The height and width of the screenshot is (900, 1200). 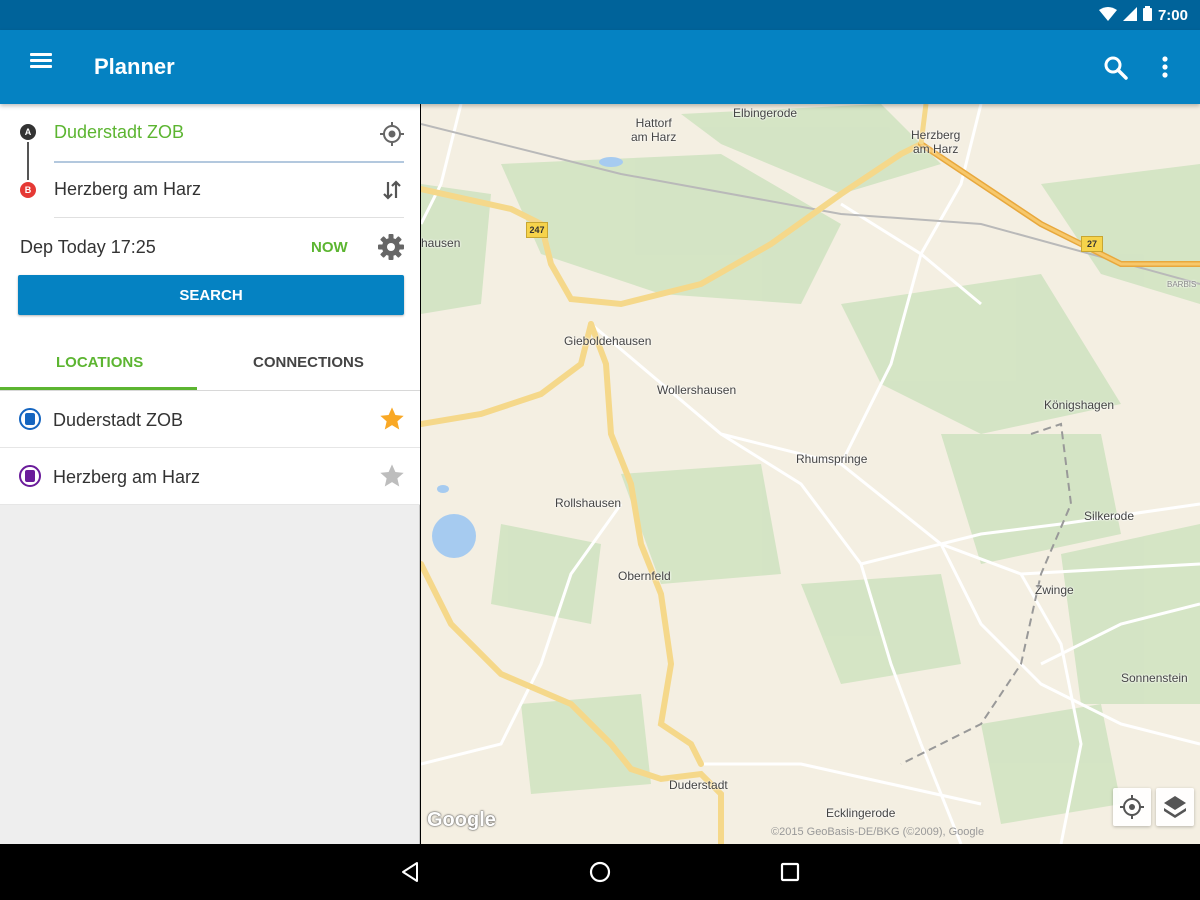 What do you see at coordinates (28, 161) in the screenshot?
I see `route-connector-line` at bounding box center [28, 161].